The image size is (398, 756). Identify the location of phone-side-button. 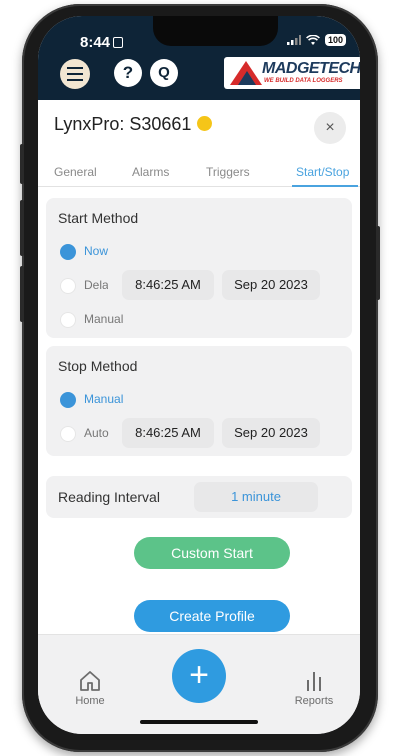
(22, 164).